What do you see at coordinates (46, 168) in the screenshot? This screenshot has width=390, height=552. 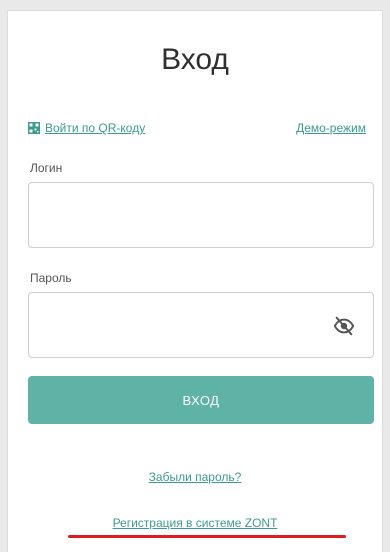 I see `login-label: Логин` at bounding box center [46, 168].